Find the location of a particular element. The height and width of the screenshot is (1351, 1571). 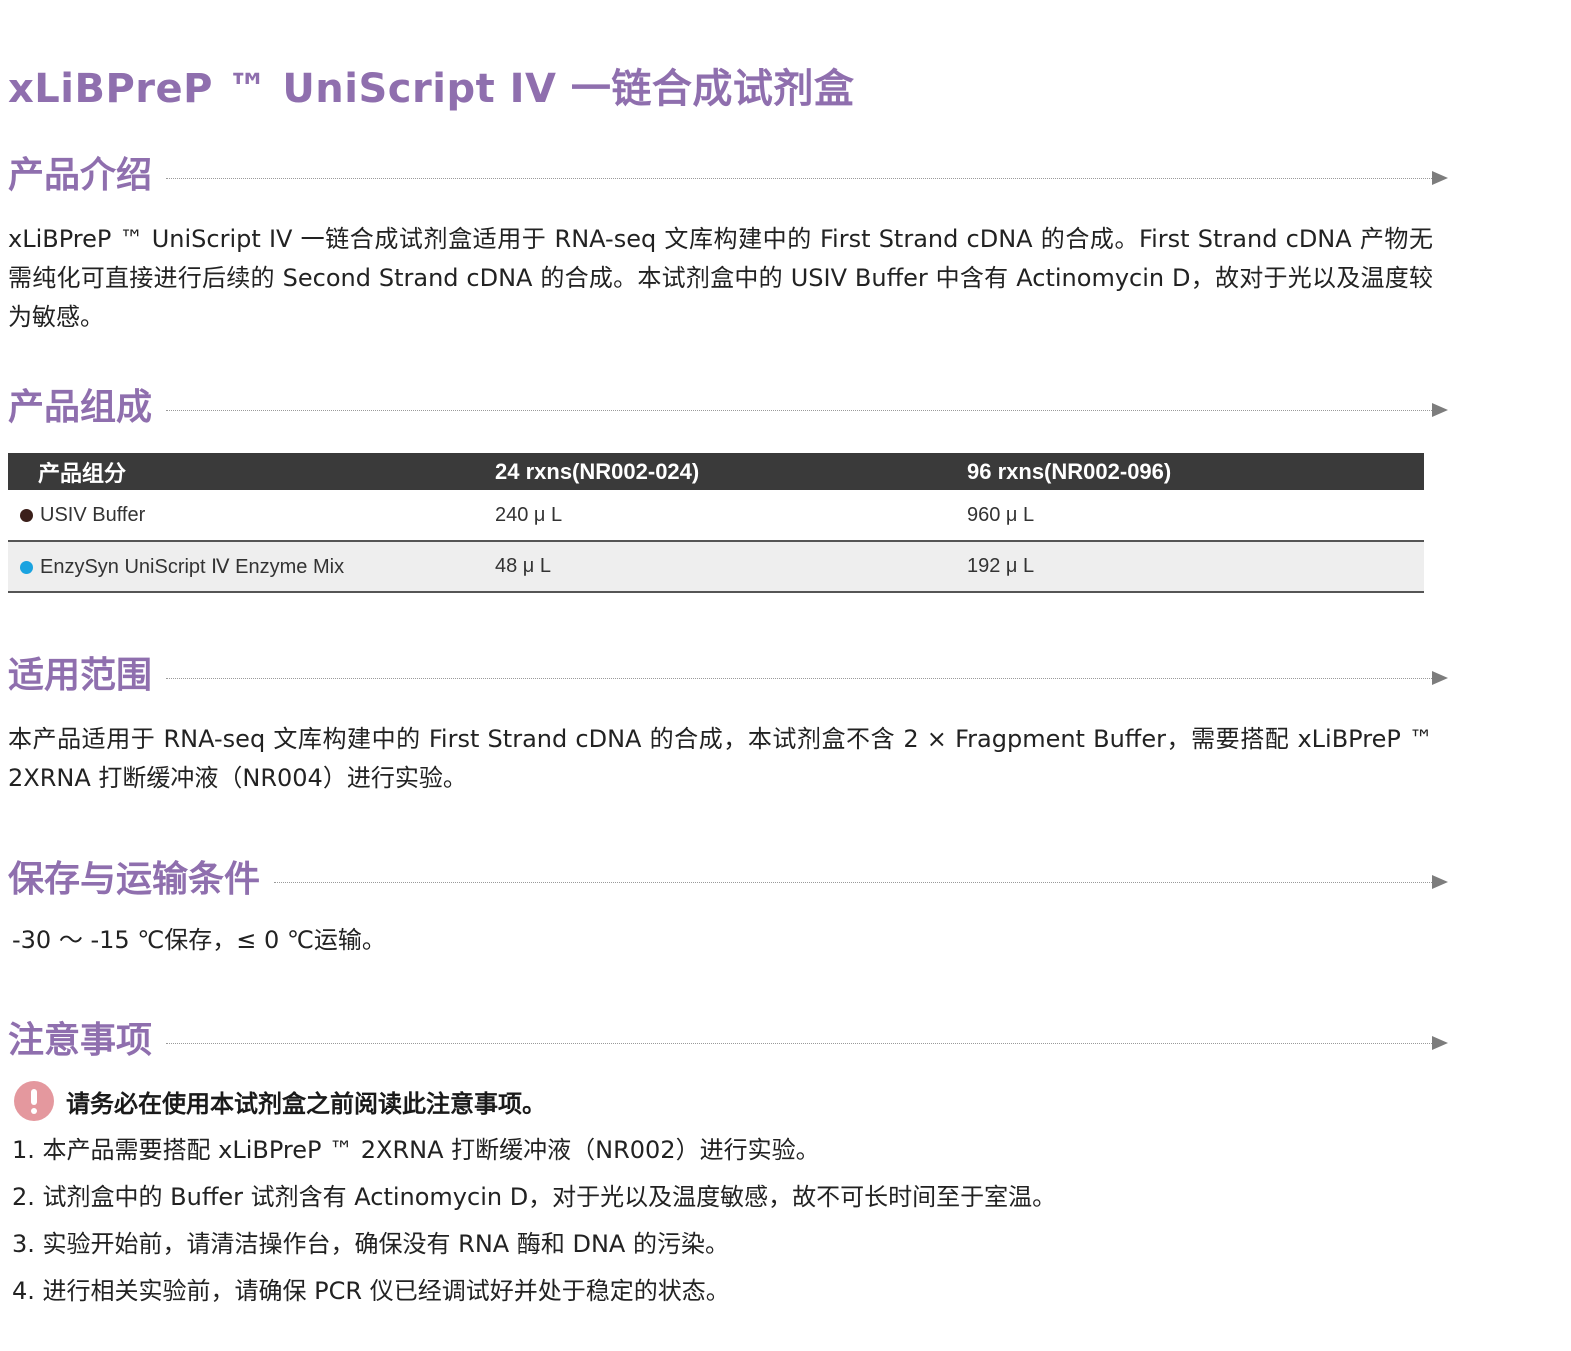

section-title-intro: 产品介绍 is located at coordinates (80, 175).